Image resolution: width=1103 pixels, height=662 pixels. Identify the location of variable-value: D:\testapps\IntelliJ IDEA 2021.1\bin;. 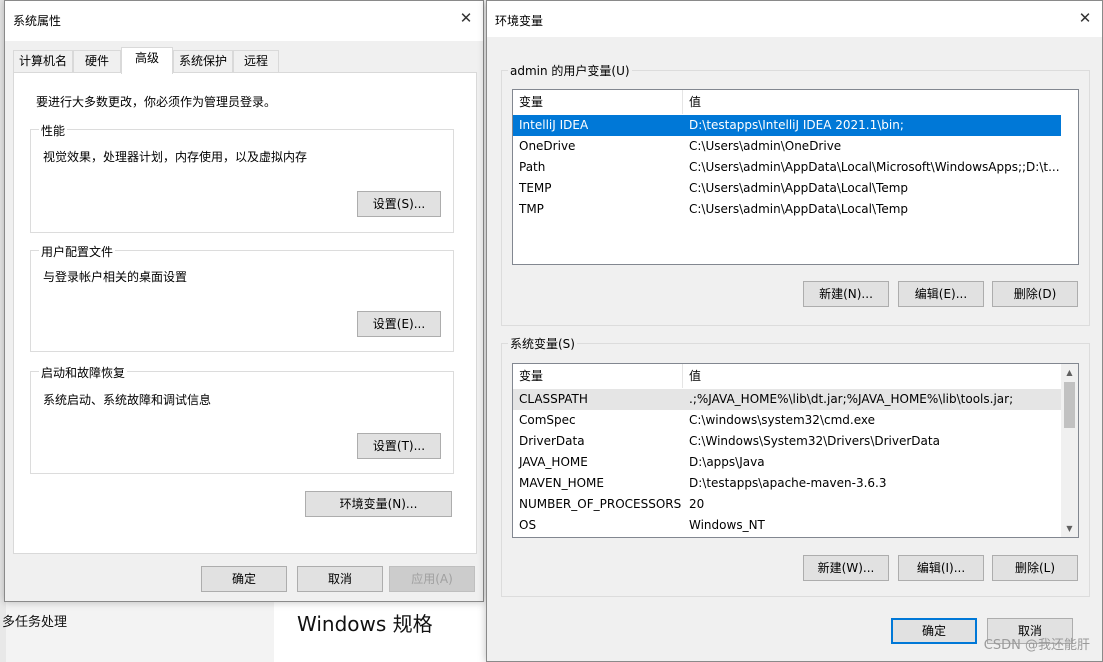
(796, 125).